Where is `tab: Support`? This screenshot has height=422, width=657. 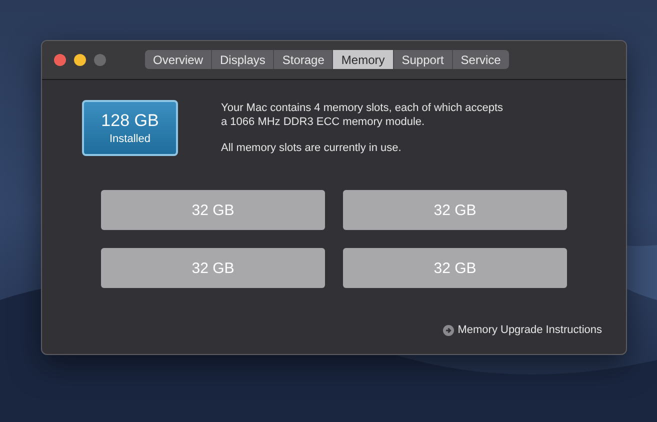
tab: Support is located at coordinates (423, 59).